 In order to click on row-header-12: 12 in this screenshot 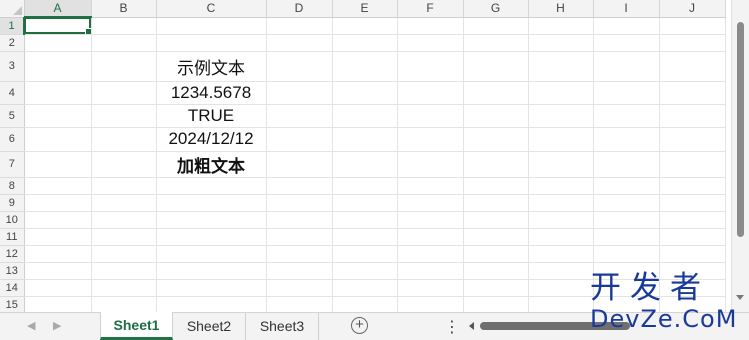, I will do `click(12, 254)`.